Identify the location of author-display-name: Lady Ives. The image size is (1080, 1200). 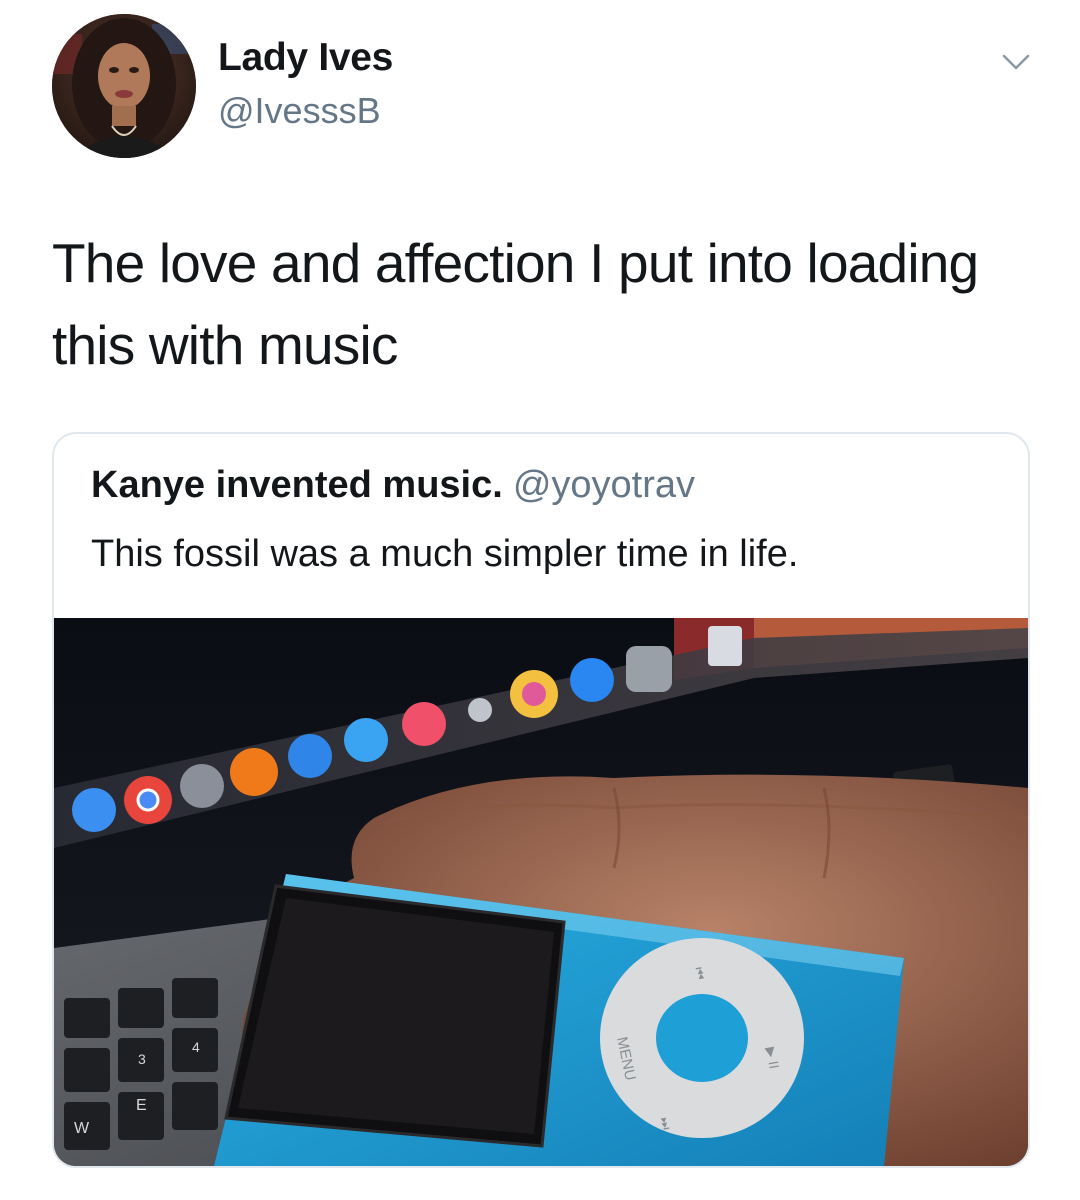
(305, 58).